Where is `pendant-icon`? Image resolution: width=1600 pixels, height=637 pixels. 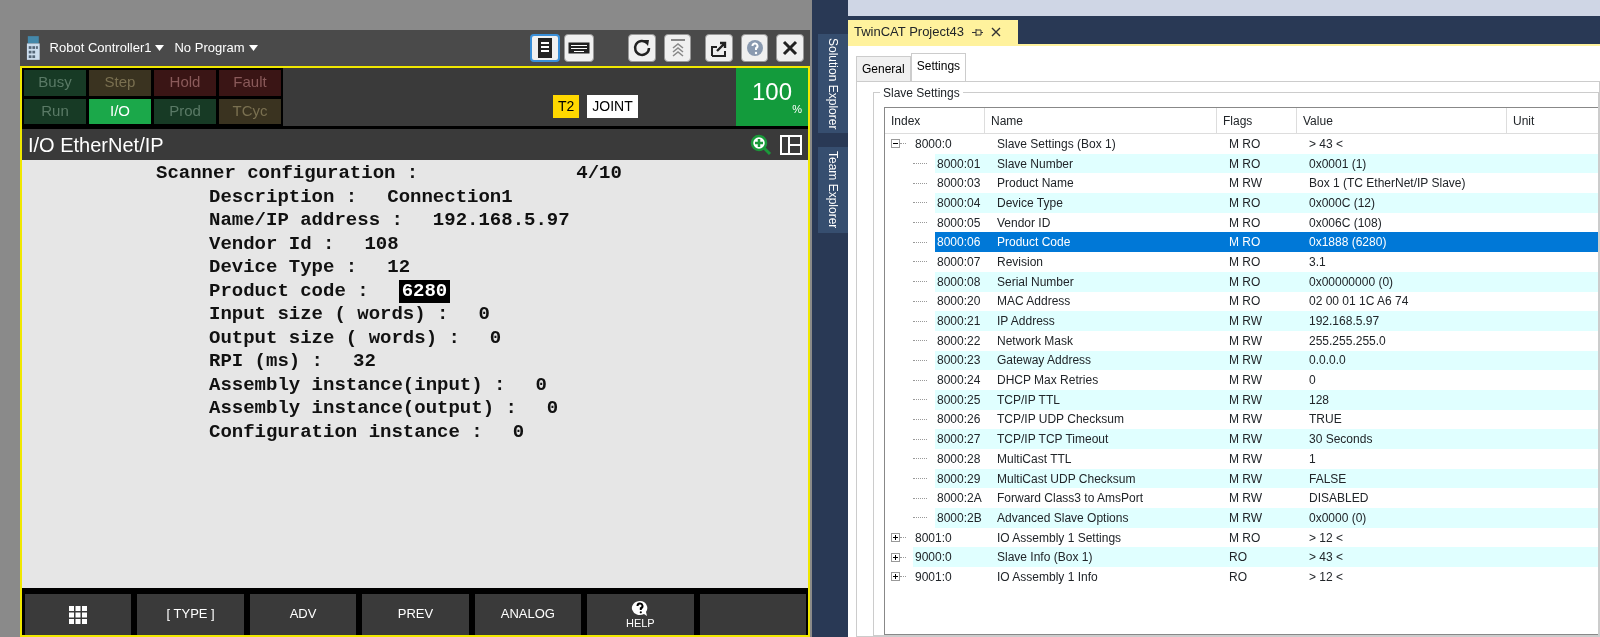
pendant-icon is located at coordinates (545, 48).